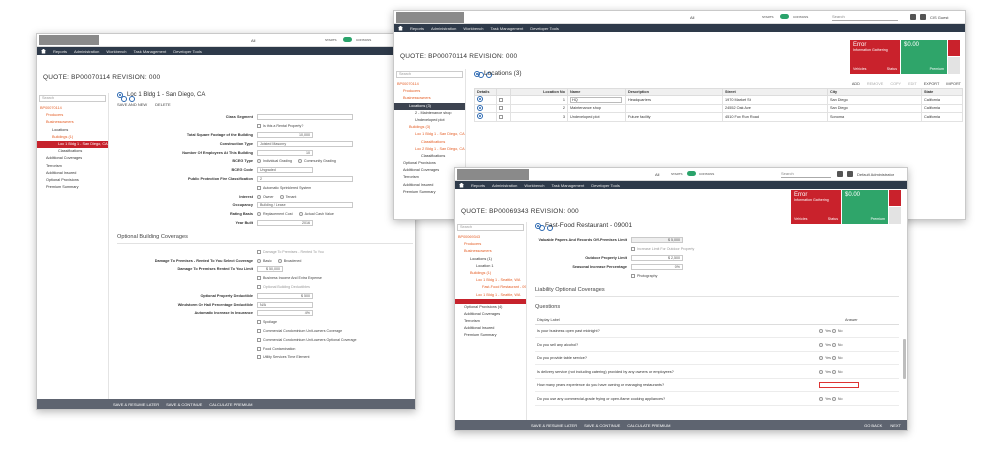 Image resolution: width=998 pixels, height=456 pixels. Describe the element at coordinates (132, 104) in the screenshot. I see `save-and-new-button: SAVE AND NEW` at that location.